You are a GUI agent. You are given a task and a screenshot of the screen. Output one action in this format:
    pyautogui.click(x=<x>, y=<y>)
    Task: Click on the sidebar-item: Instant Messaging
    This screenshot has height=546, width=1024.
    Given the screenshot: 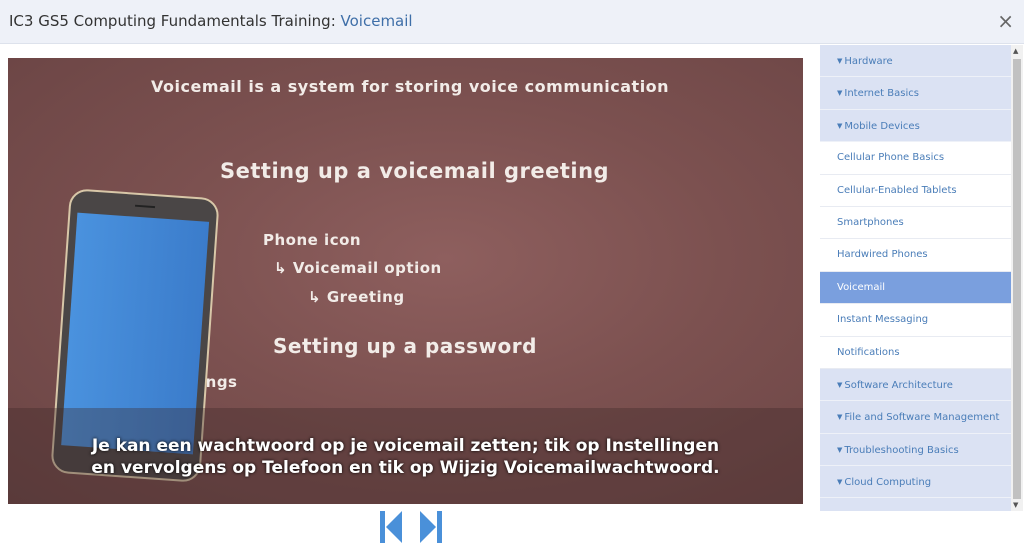 What is the action you would take?
    pyautogui.click(x=915, y=320)
    